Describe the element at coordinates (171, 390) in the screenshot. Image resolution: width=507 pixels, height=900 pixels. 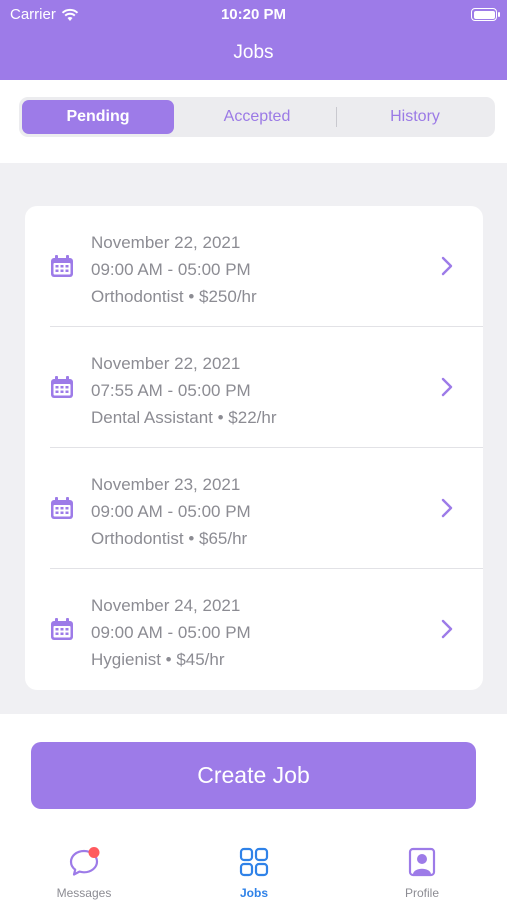
I see `job-time: 07:55 AM - 05:00 PM` at that location.